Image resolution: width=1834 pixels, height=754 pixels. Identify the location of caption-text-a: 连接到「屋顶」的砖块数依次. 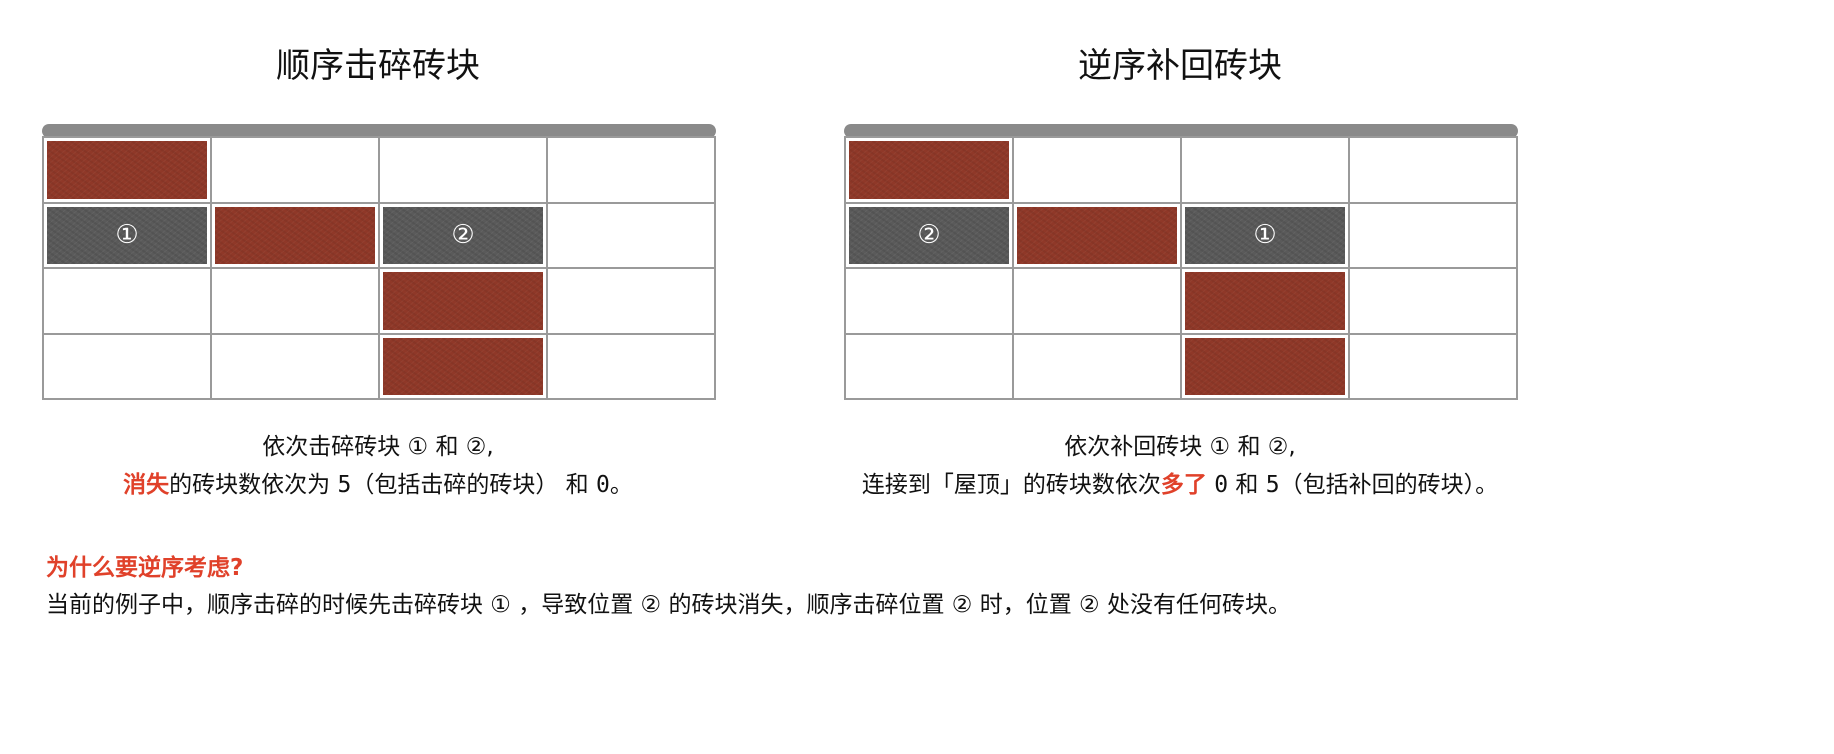
(1011, 485).